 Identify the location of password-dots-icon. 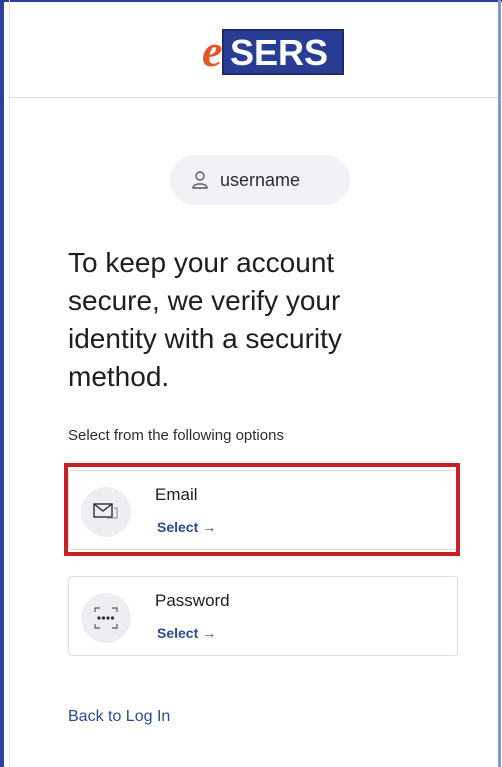
(106, 618).